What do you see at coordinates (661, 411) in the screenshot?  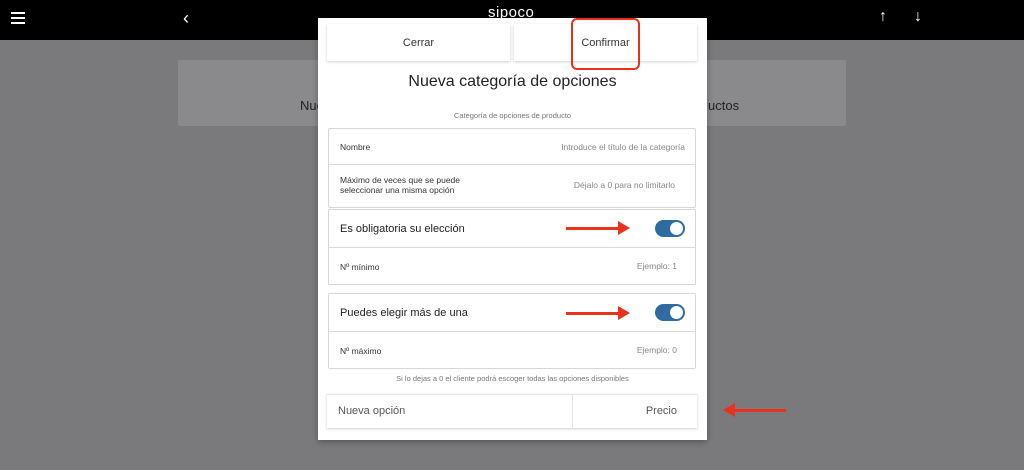 I see `price-input: Precio` at bounding box center [661, 411].